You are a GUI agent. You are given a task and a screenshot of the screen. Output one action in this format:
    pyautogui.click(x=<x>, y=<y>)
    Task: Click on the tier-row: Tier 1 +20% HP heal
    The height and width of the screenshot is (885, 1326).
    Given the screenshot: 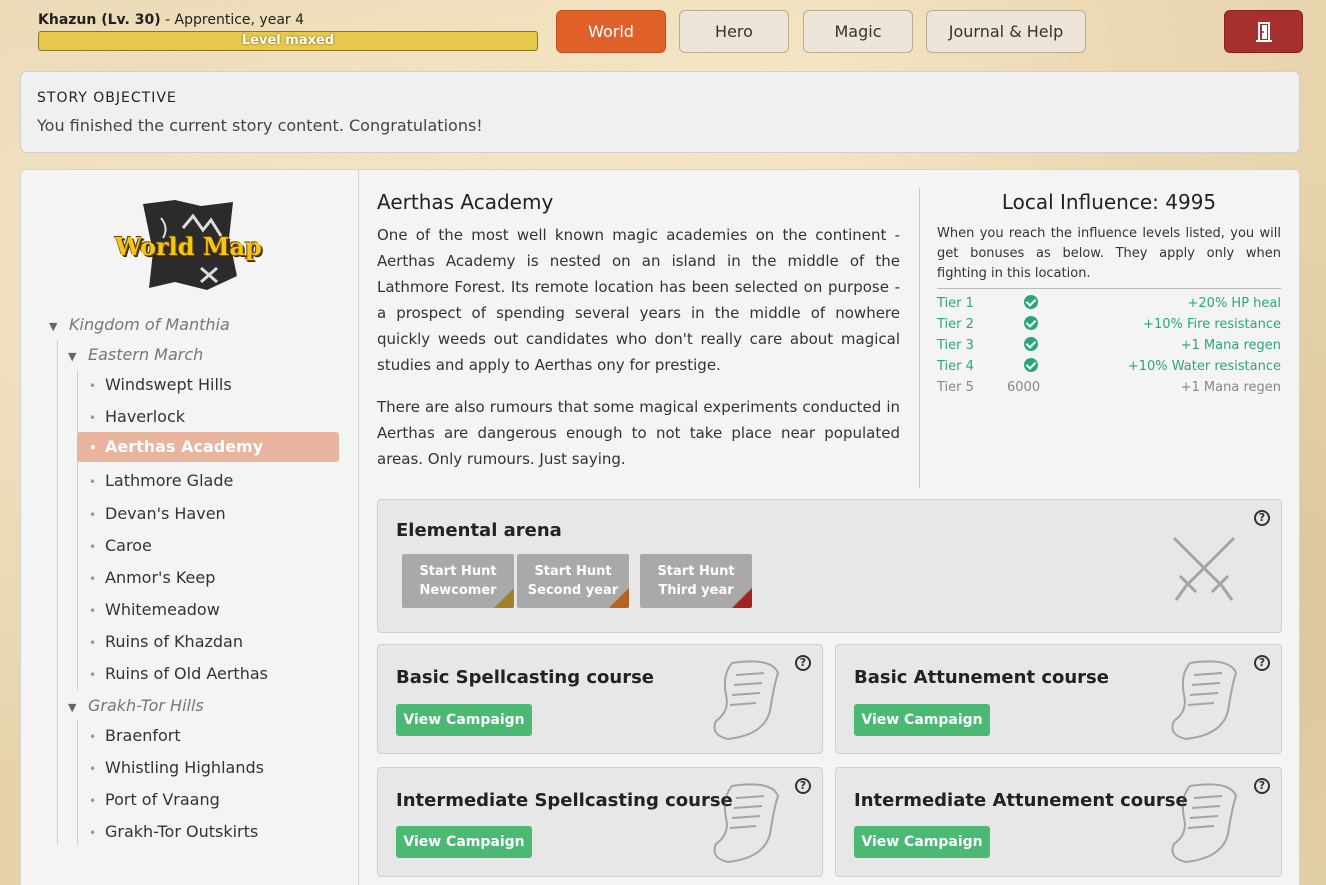 What is the action you would take?
    pyautogui.click(x=1109, y=302)
    